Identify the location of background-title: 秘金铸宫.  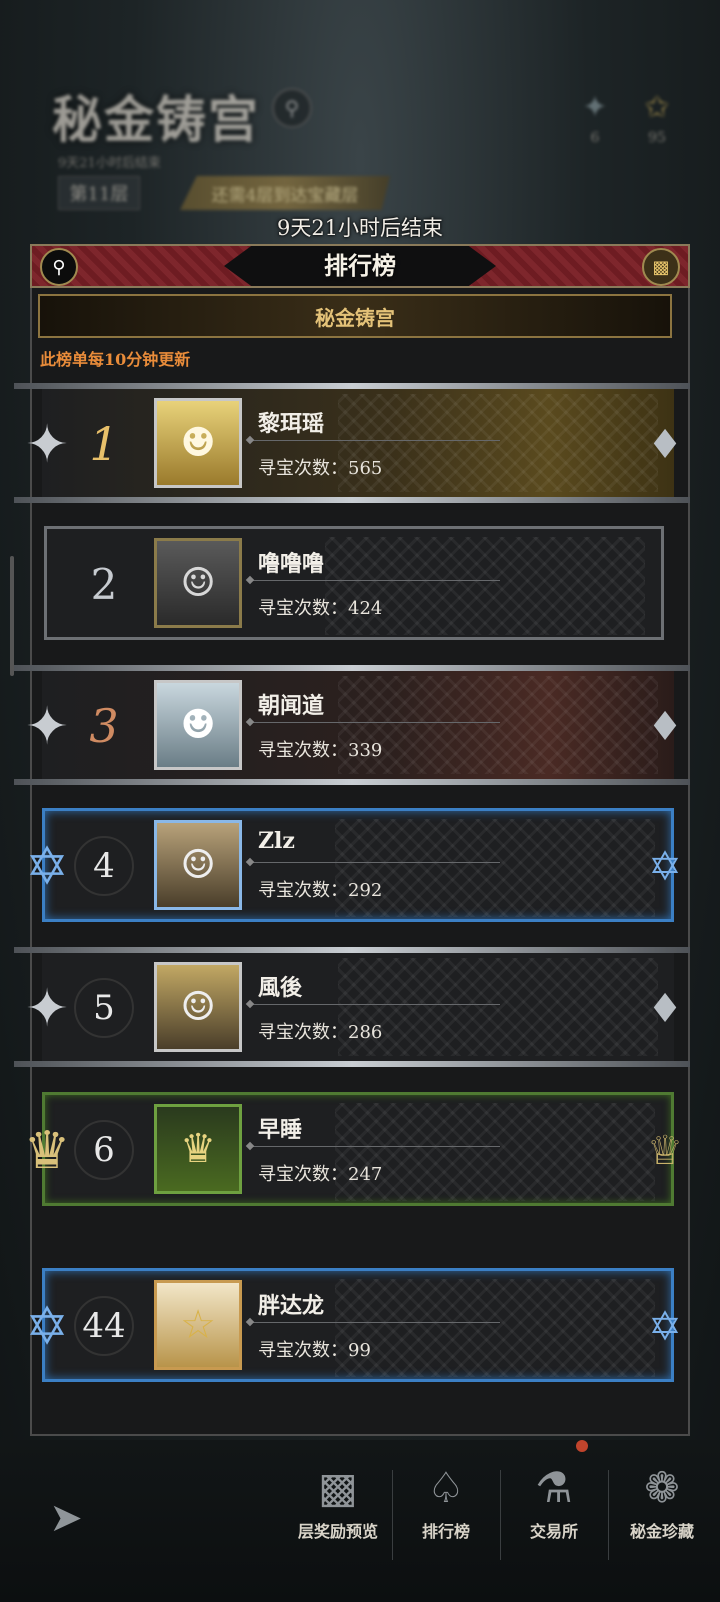
(156, 119).